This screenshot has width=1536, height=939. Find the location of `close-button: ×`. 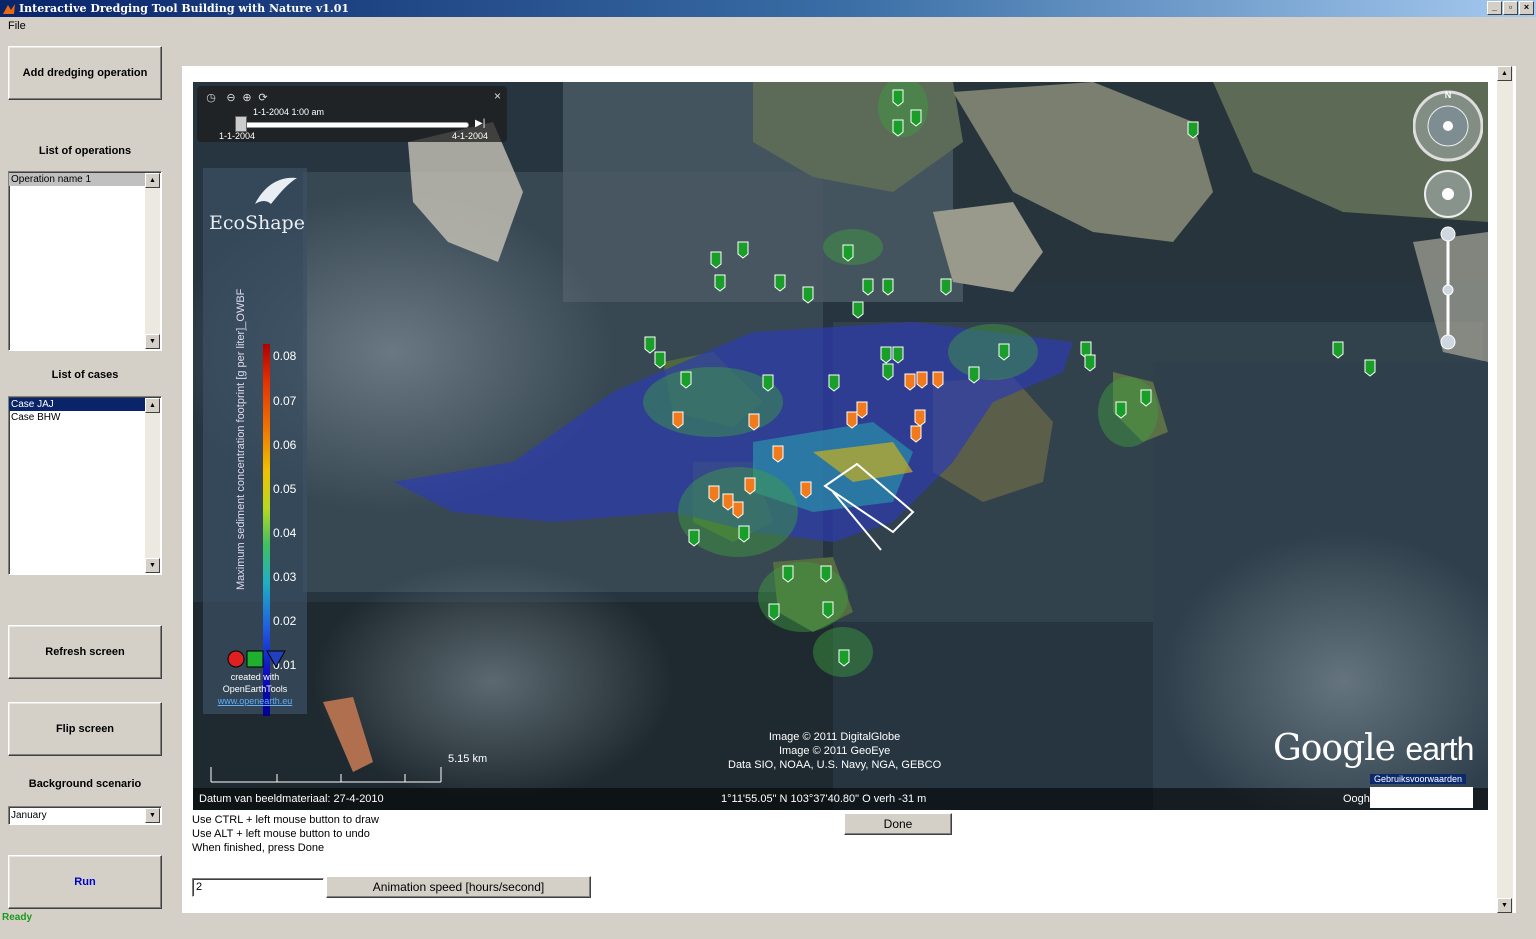

close-button: × is located at coordinates (1526, 8).